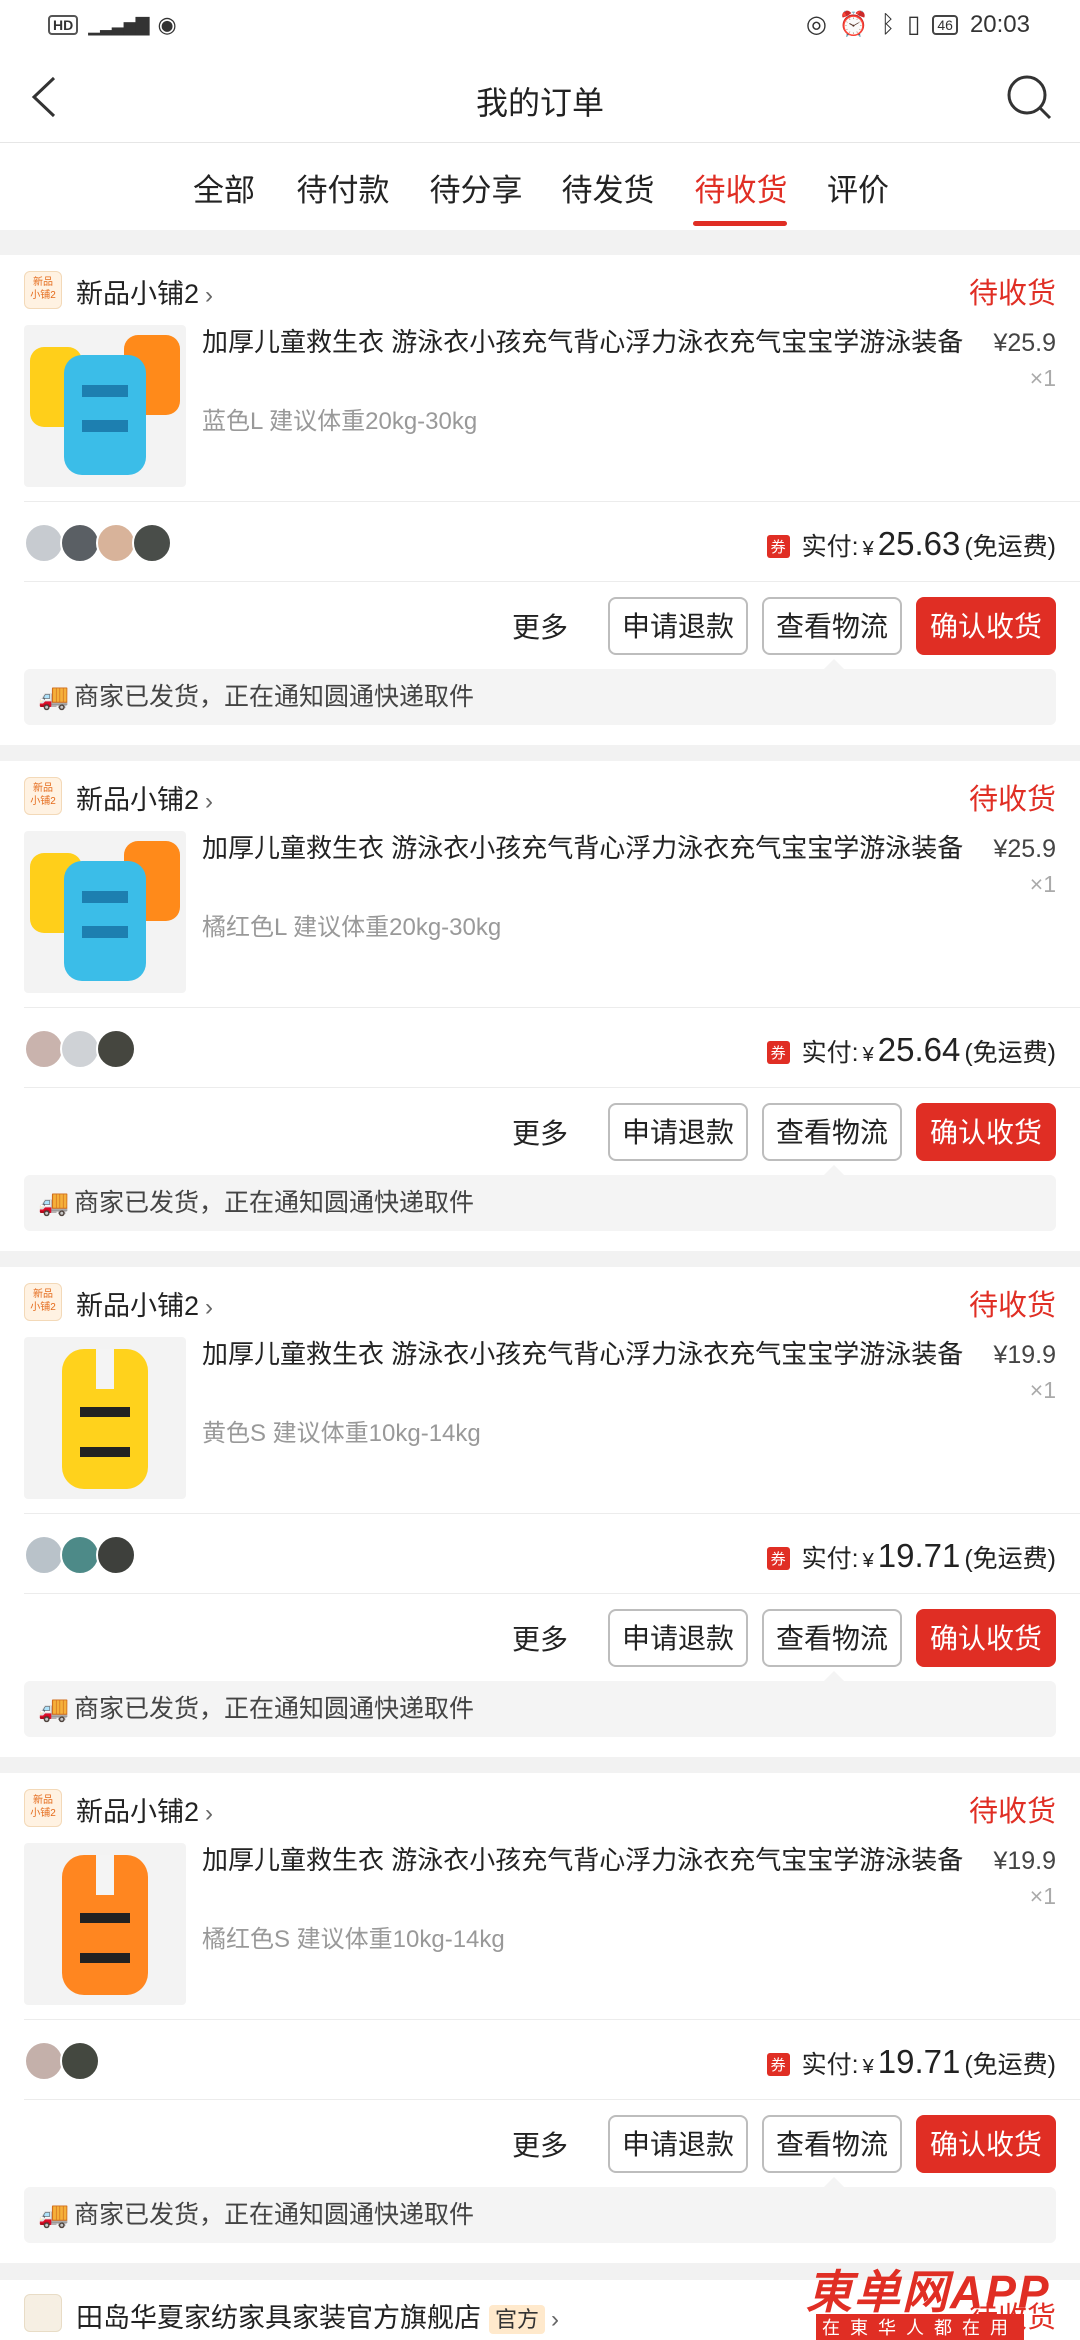 This screenshot has width=1080, height=2340. I want to click on coupon-badge: 券, so click(778, 546).